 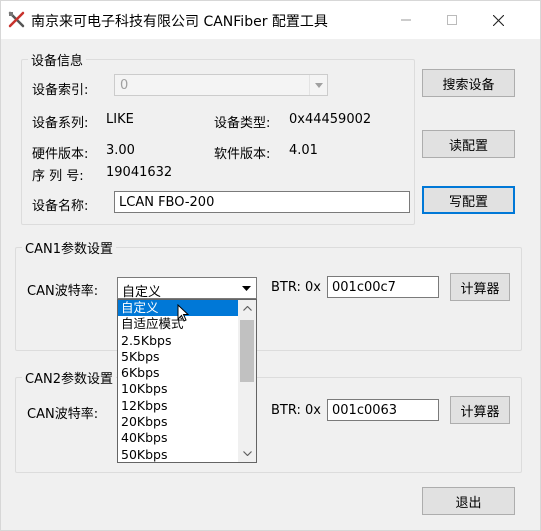 I want to click on device-info-group-title: 设备信息, so click(x=57, y=59).